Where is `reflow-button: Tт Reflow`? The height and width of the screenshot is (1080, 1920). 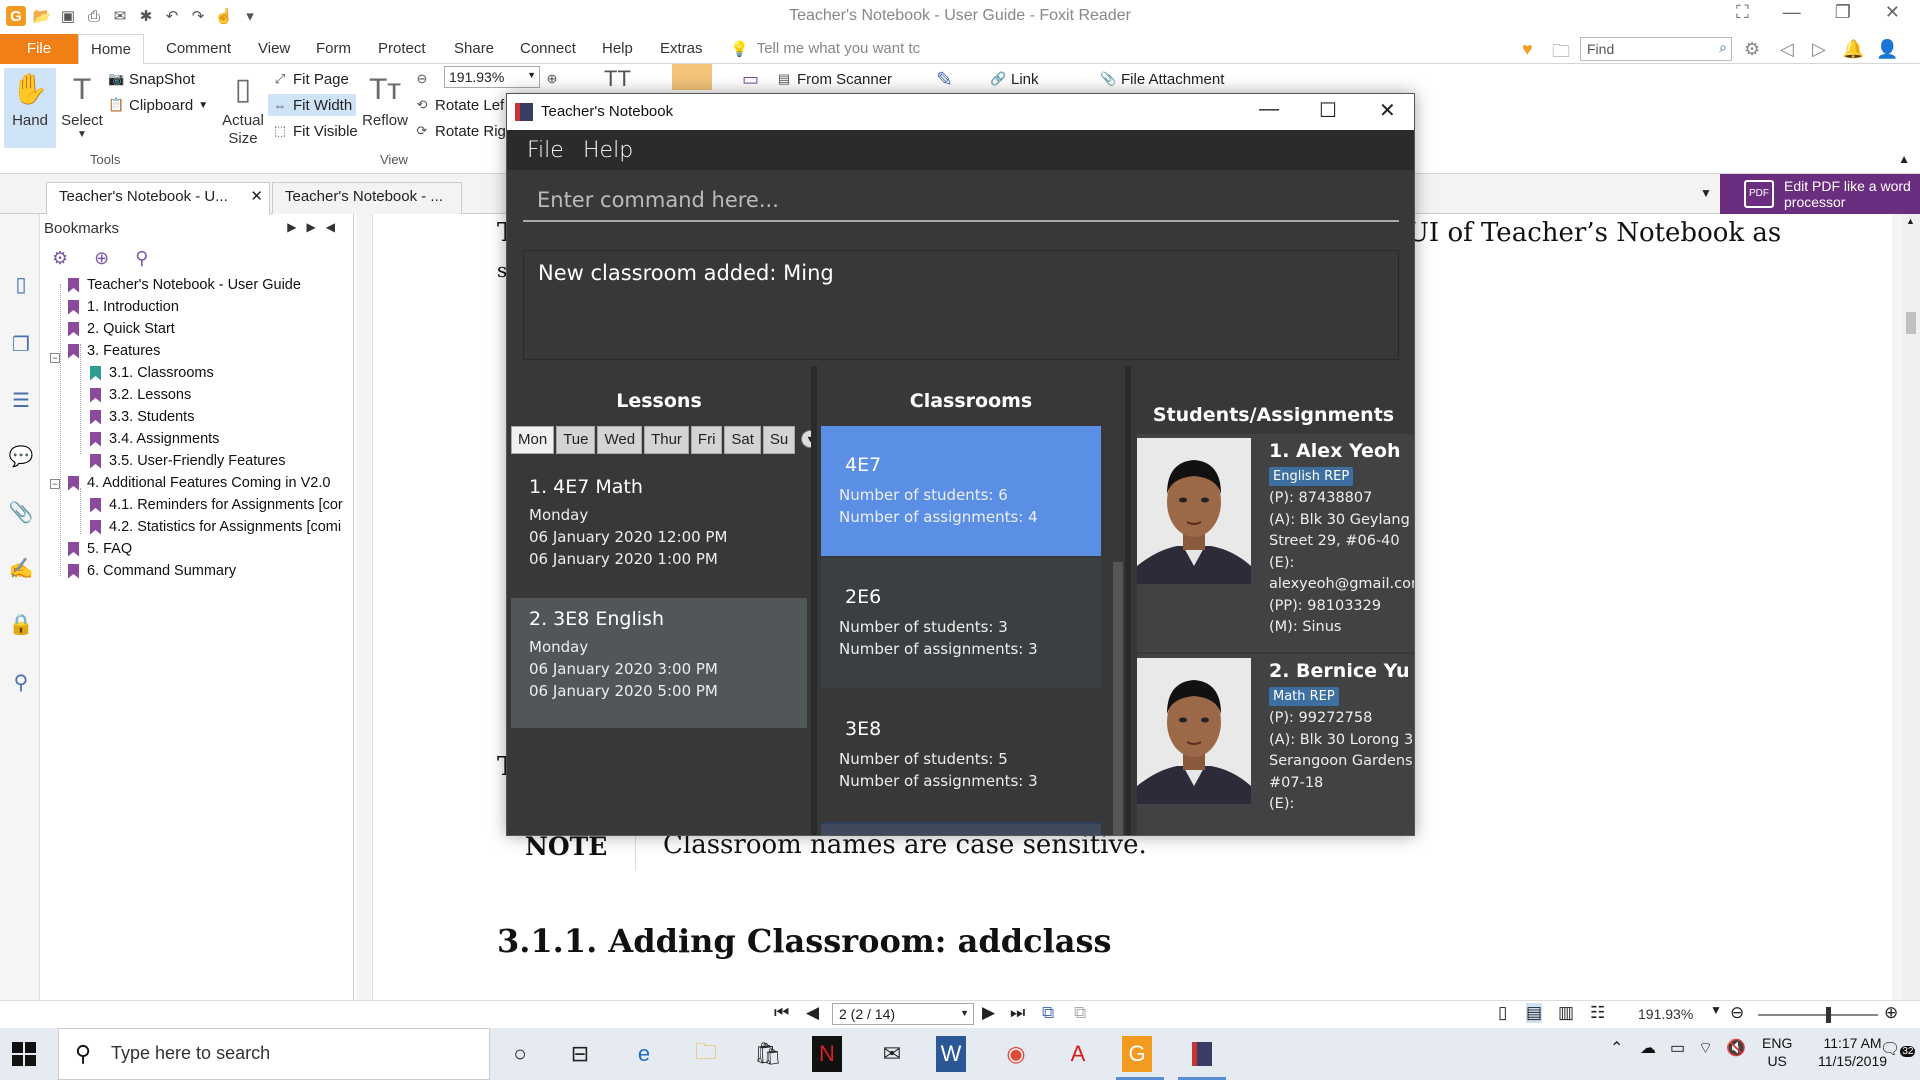 reflow-button: Tт Reflow is located at coordinates (385, 108).